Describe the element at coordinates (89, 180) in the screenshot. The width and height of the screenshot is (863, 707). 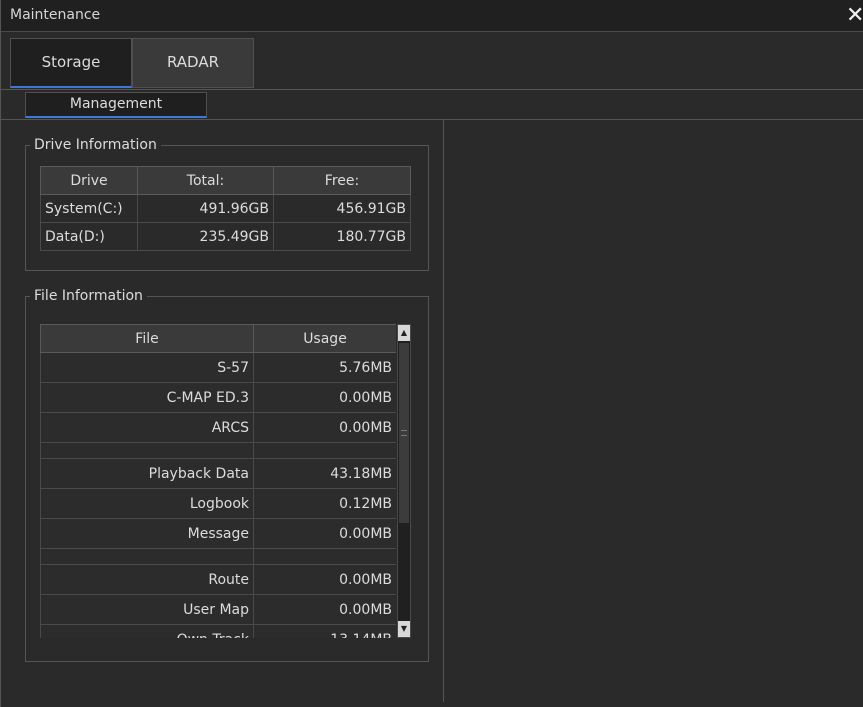
I see `column-header-drive: Drive` at that location.